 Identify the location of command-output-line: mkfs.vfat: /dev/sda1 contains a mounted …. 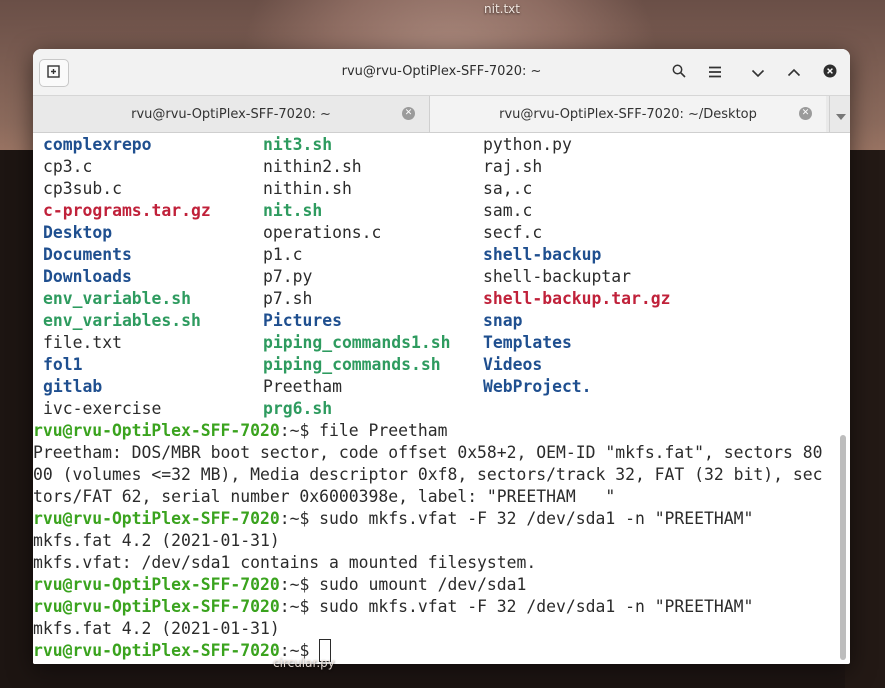
(285, 562).